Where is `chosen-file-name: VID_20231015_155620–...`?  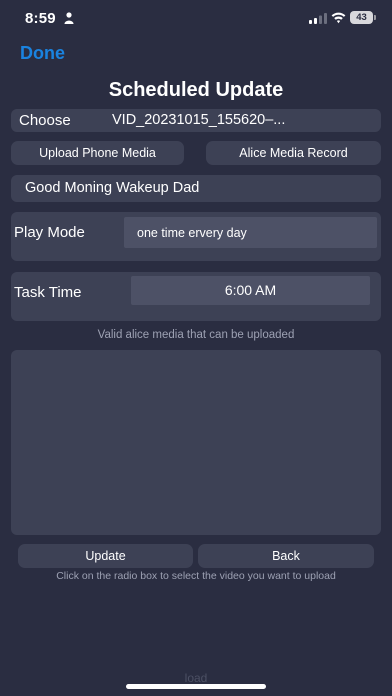 chosen-file-name: VID_20231015_155620–... is located at coordinates (199, 120).